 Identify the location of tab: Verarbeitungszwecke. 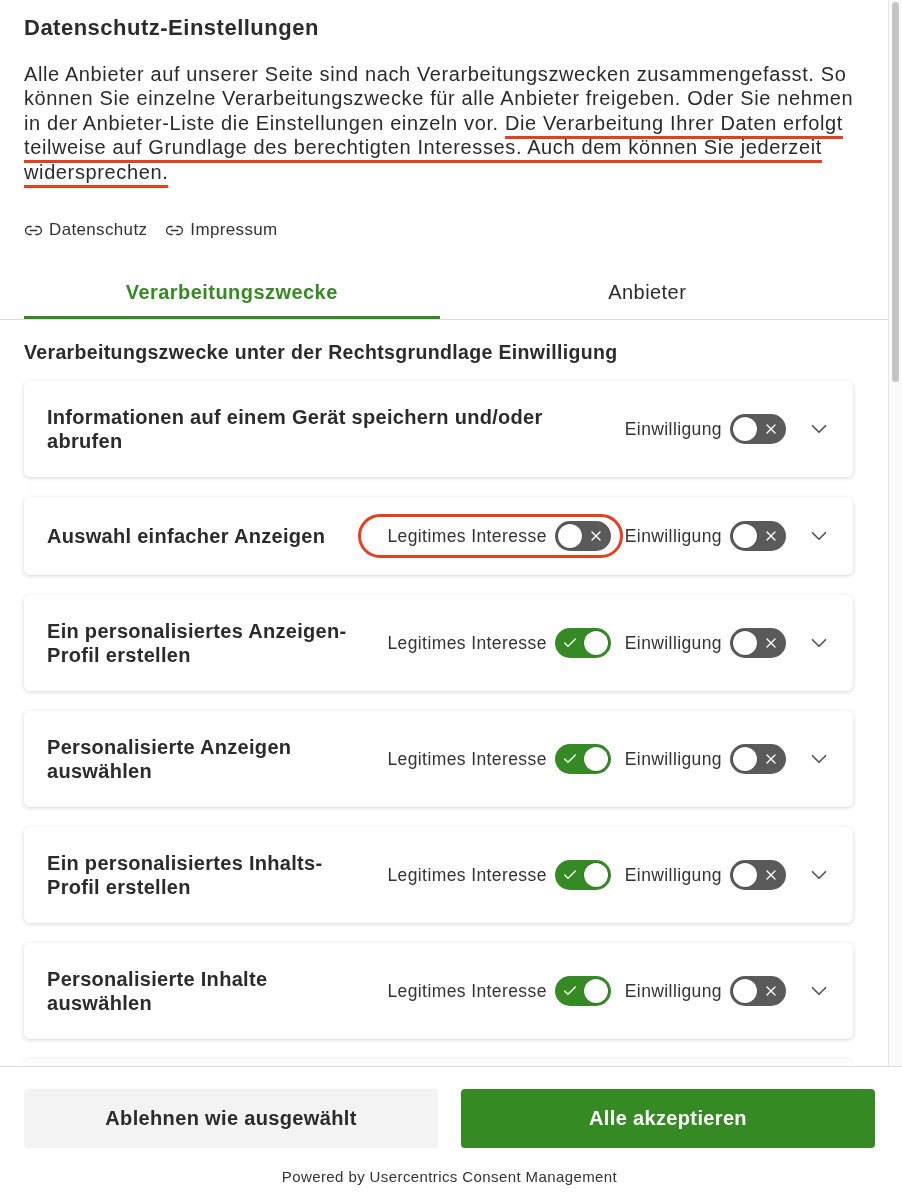
(232, 294).